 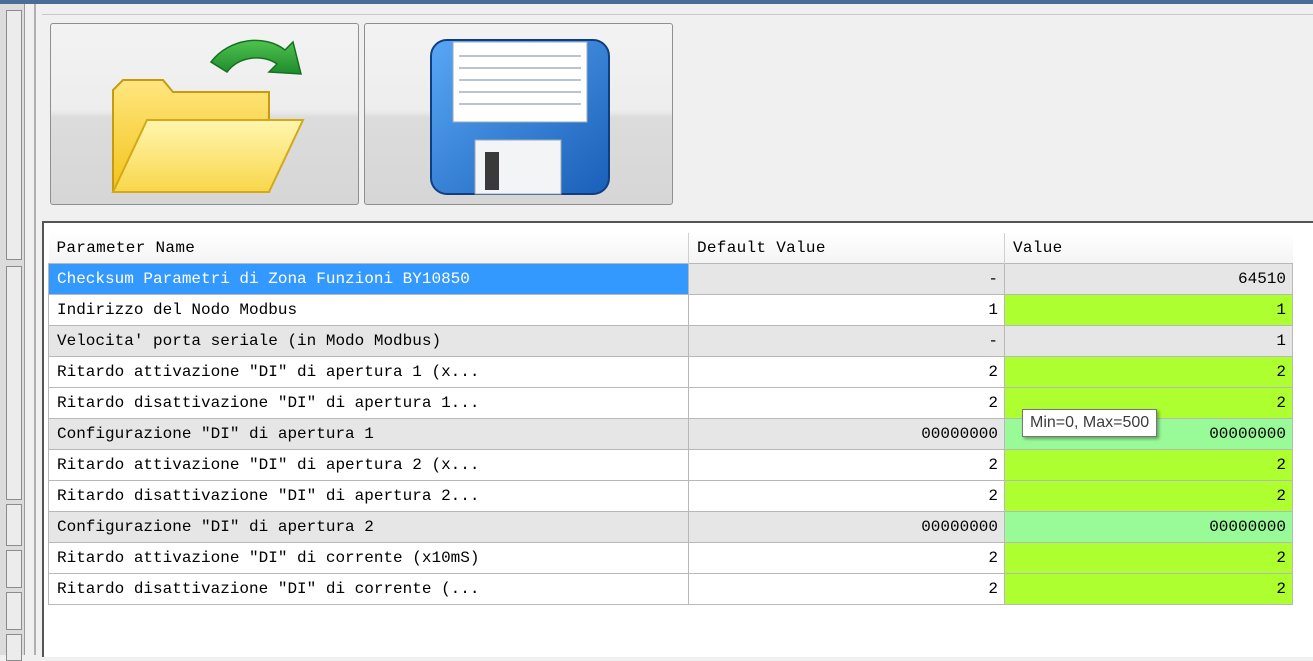 I want to click on value-cell: 64510, so click(x=1148, y=279).